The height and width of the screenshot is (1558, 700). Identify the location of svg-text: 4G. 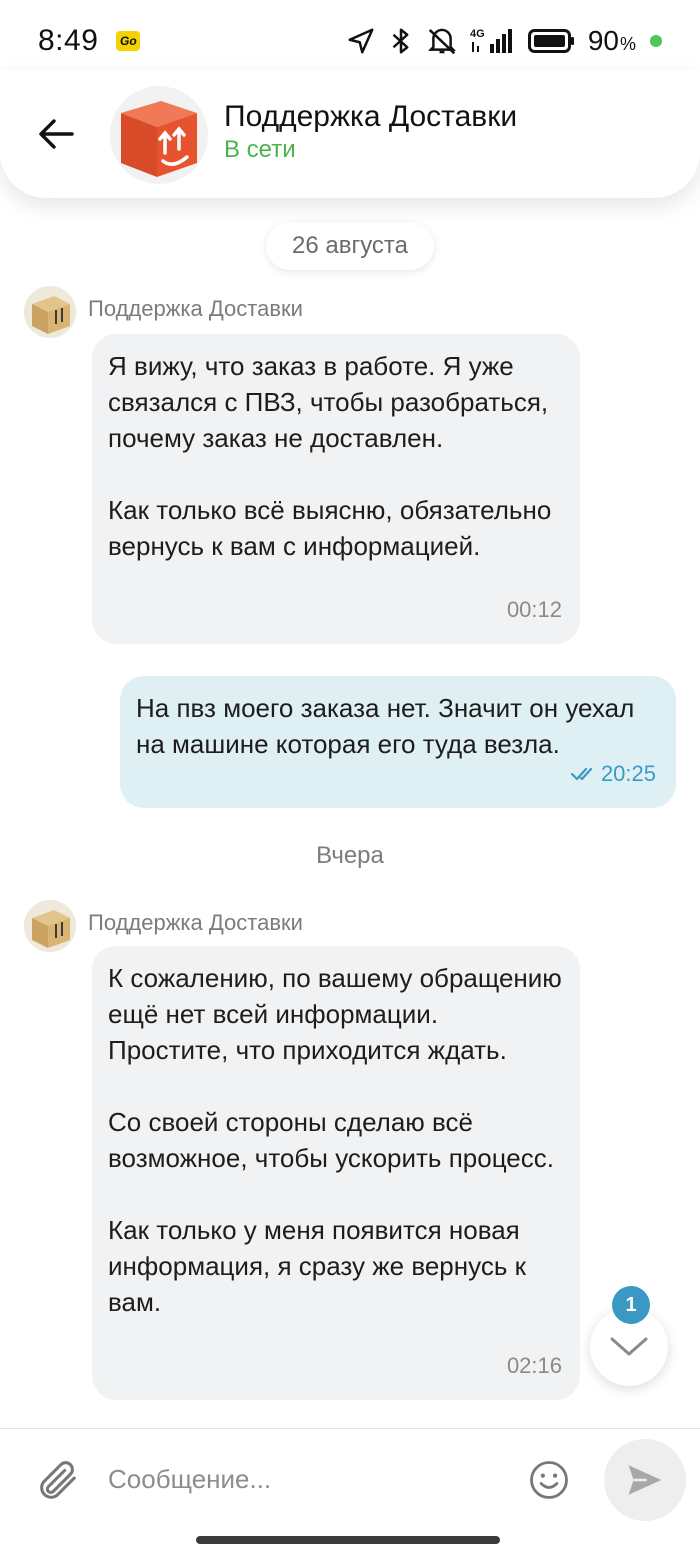
(477, 34).